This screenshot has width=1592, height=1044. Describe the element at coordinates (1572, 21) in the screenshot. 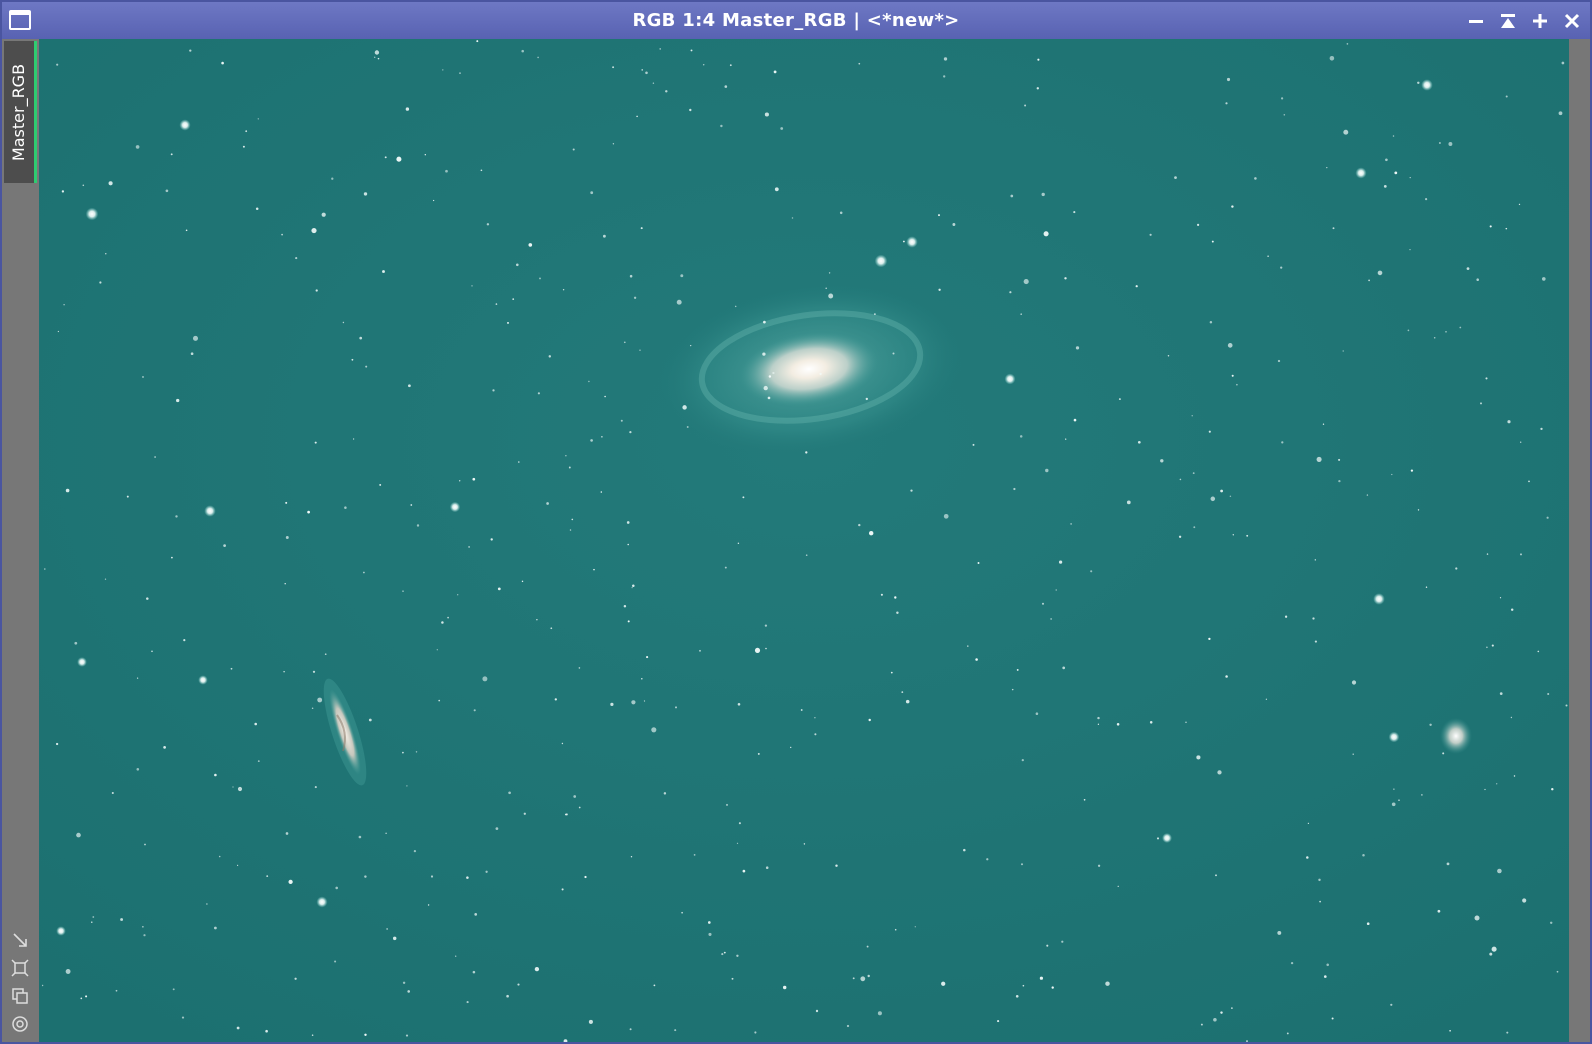

I see `close-icon` at that location.